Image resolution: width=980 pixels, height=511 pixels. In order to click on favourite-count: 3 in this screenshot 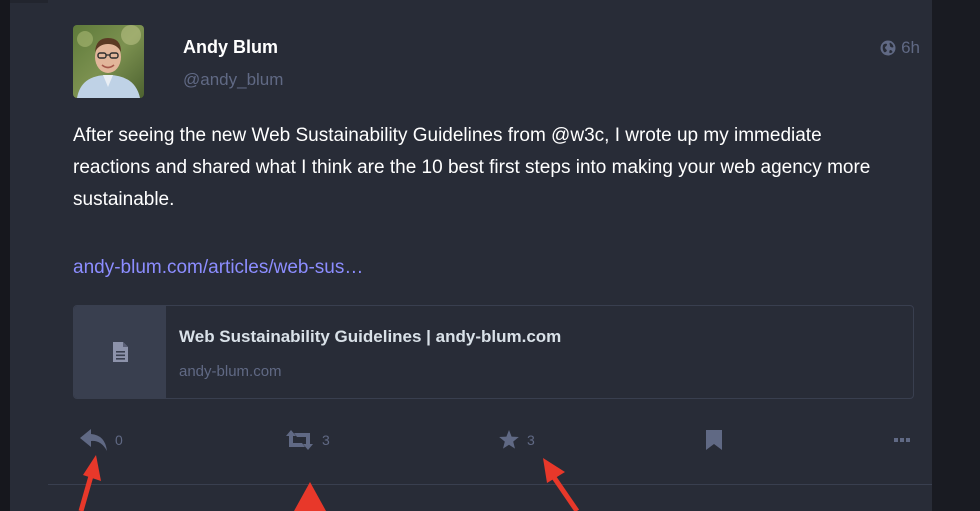, I will do `click(531, 440)`.